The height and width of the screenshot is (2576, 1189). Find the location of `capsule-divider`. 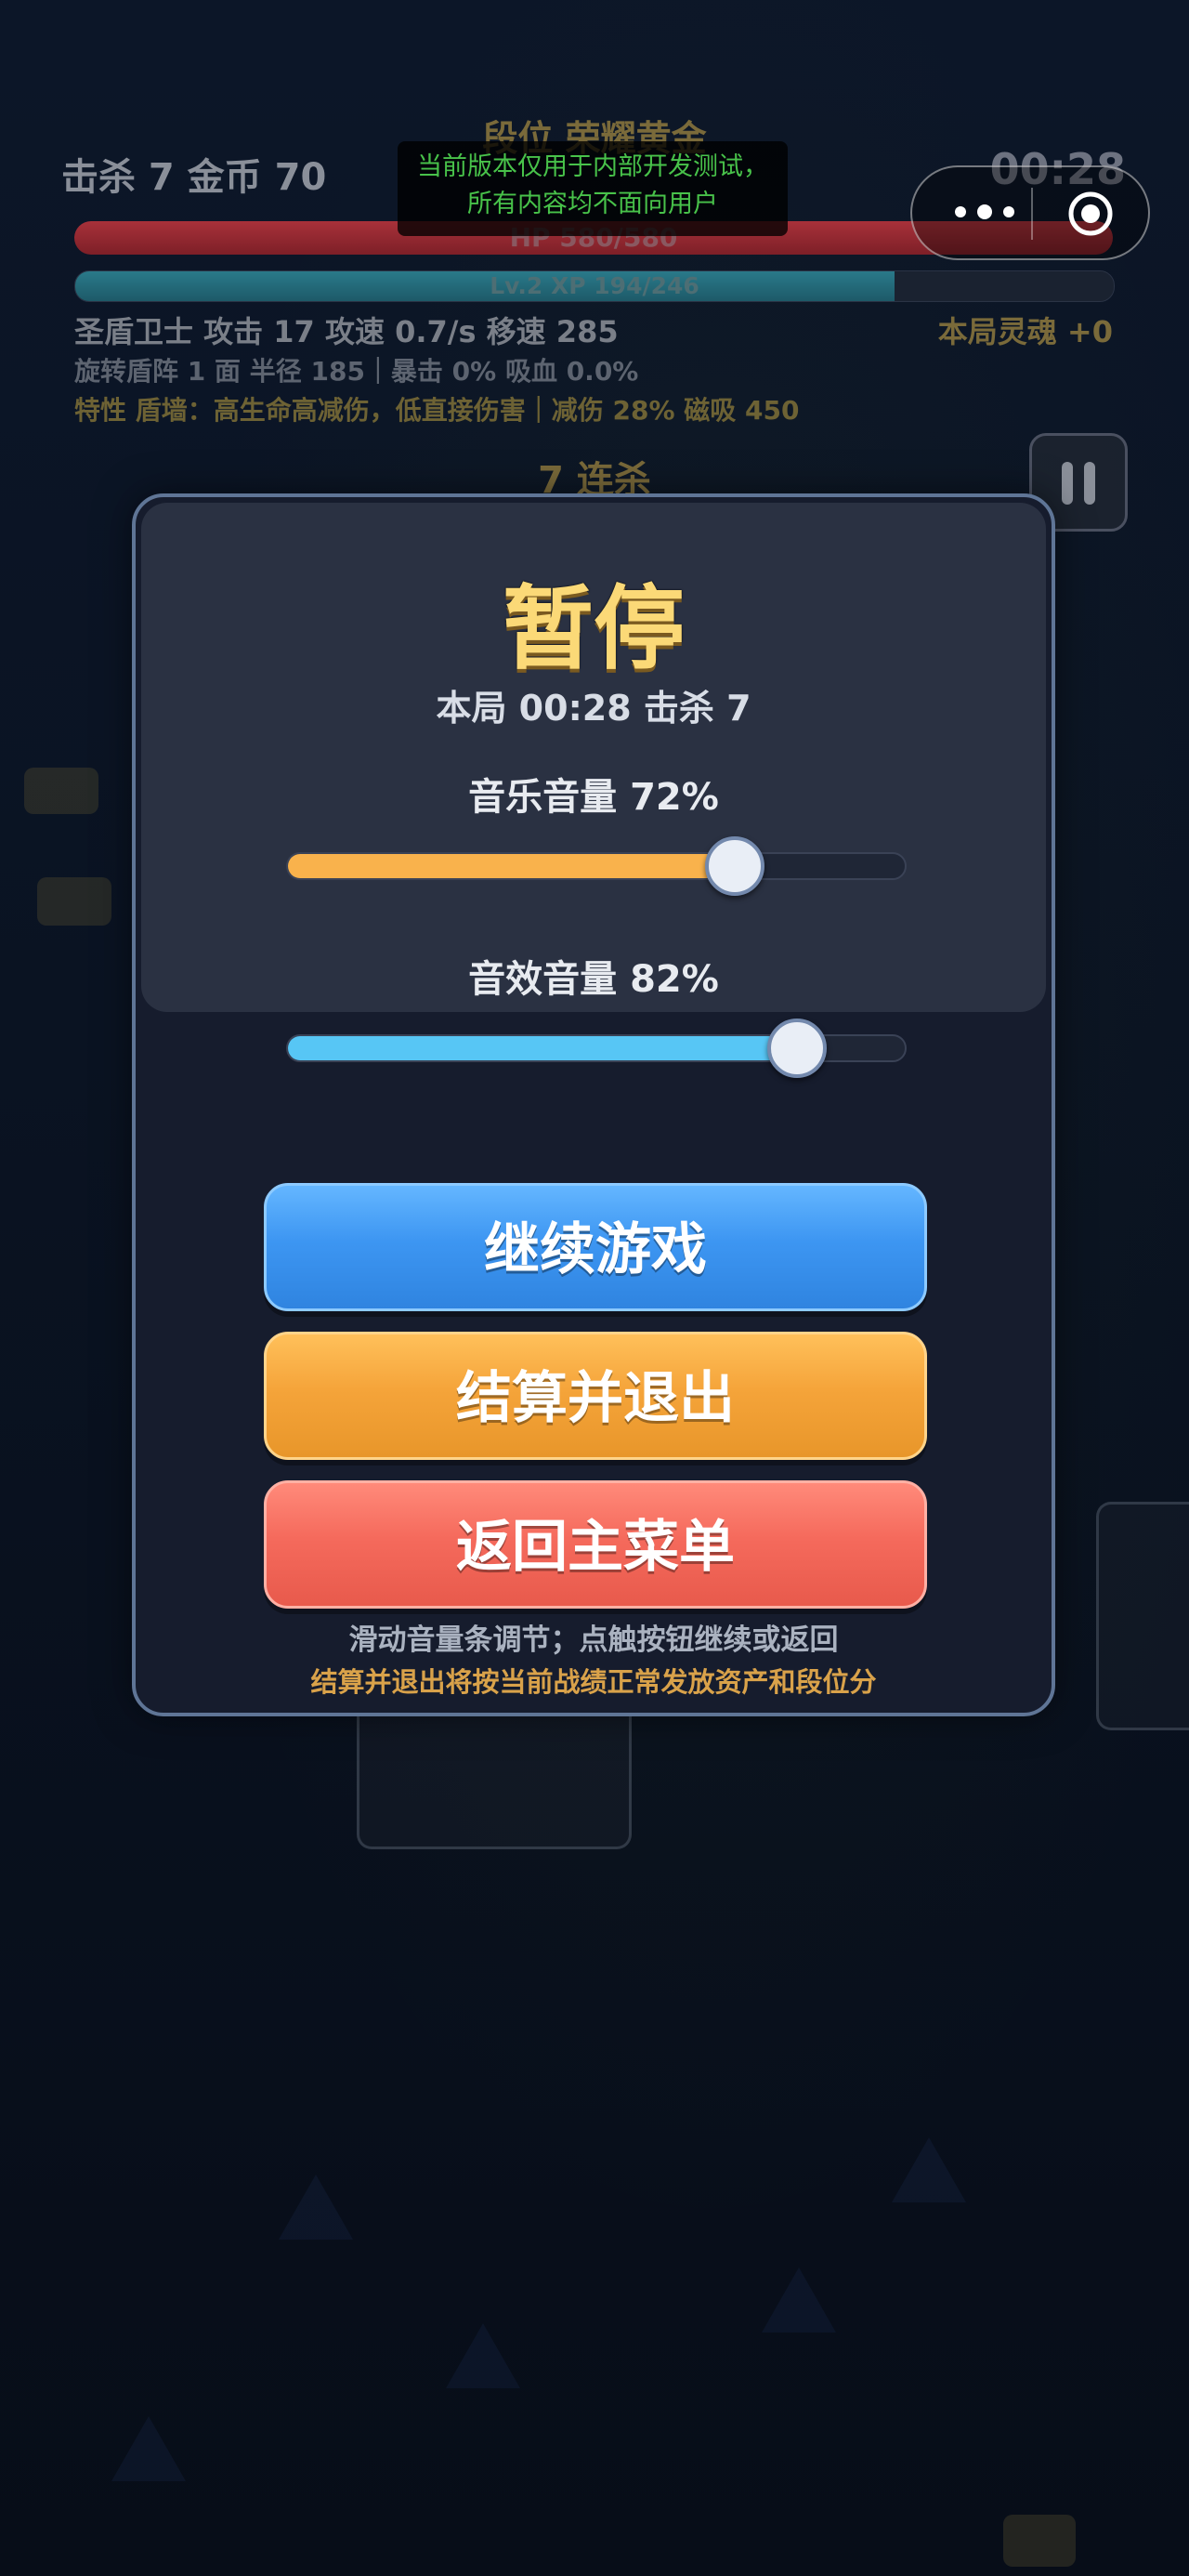

capsule-divider is located at coordinates (1032, 214).